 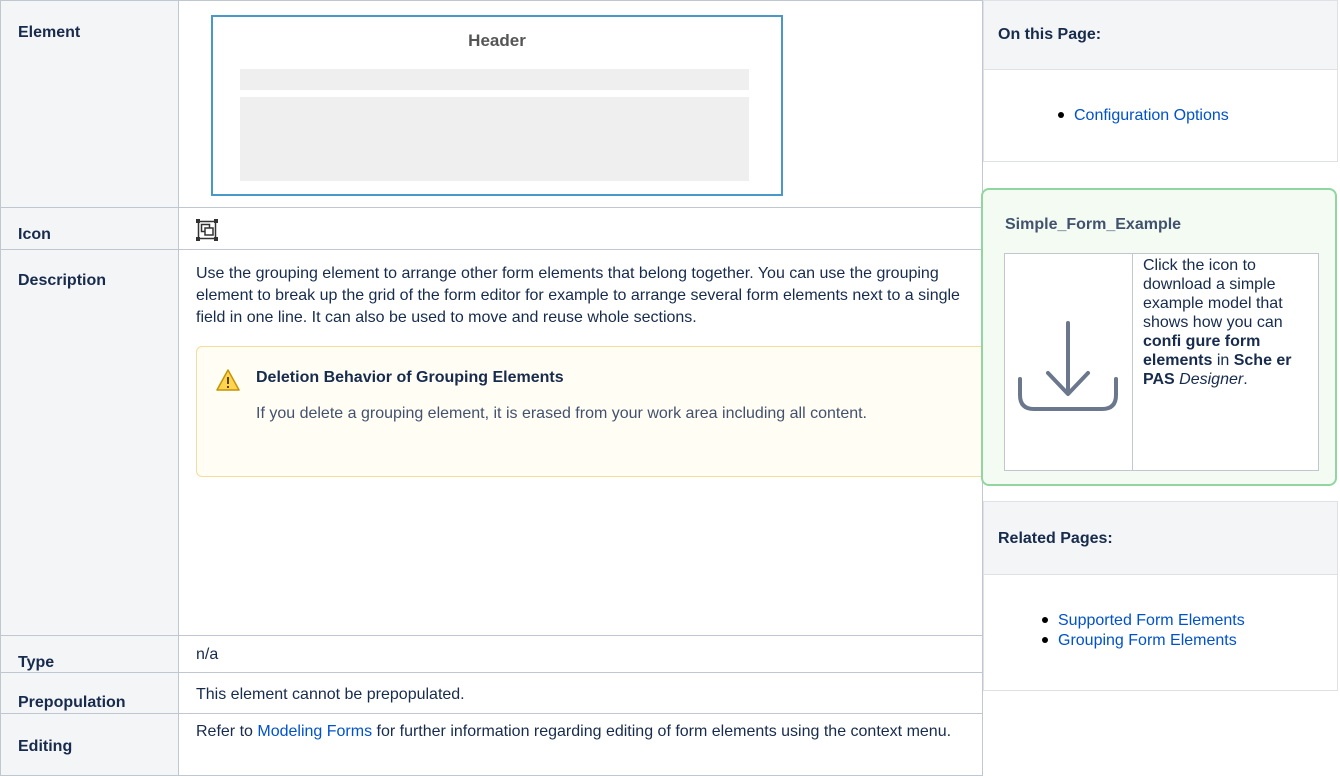 I want to click on type-value: n/a, so click(x=207, y=654).